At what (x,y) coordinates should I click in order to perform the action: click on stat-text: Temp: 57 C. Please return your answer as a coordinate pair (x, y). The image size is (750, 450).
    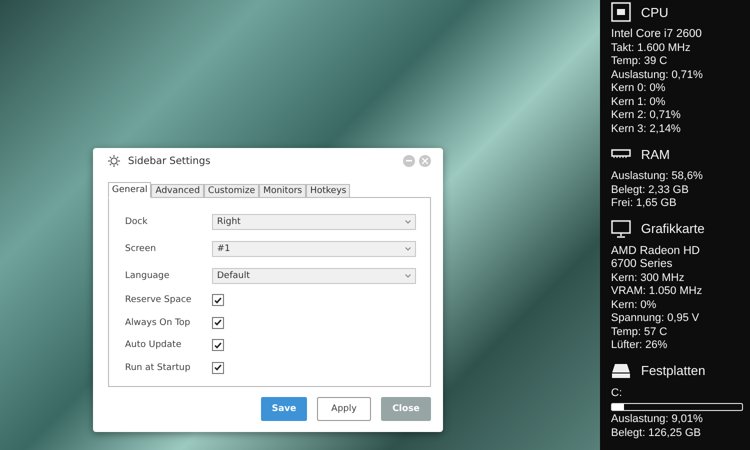
    Looking at the image, I should click on (639, 332).